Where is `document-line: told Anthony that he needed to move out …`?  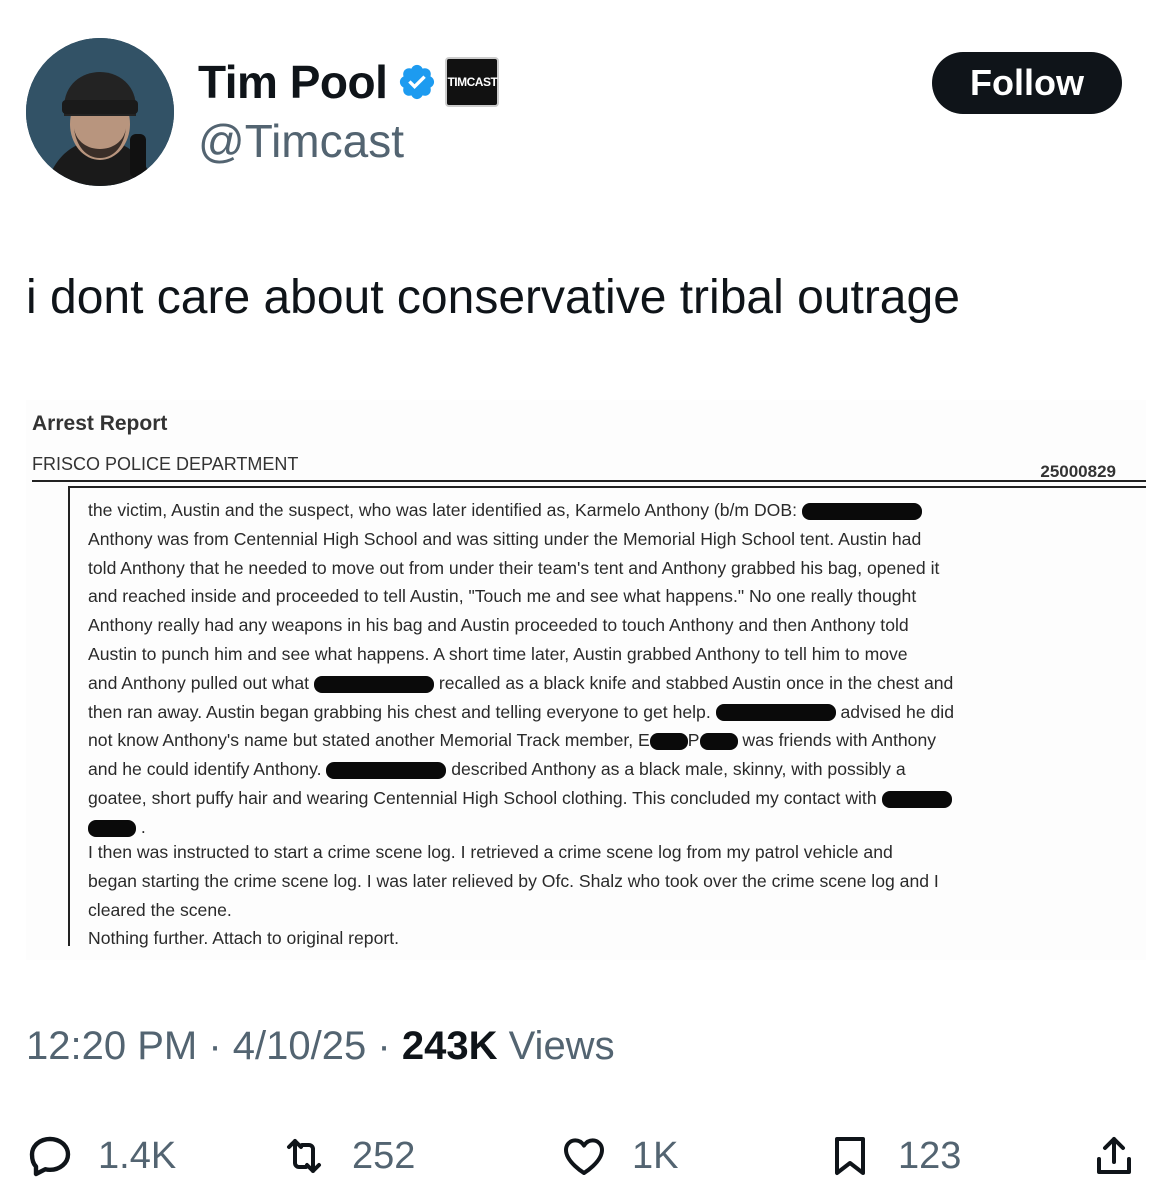 document-line: told Anthony that he needed to move out … is located at coordinates (514, 567).